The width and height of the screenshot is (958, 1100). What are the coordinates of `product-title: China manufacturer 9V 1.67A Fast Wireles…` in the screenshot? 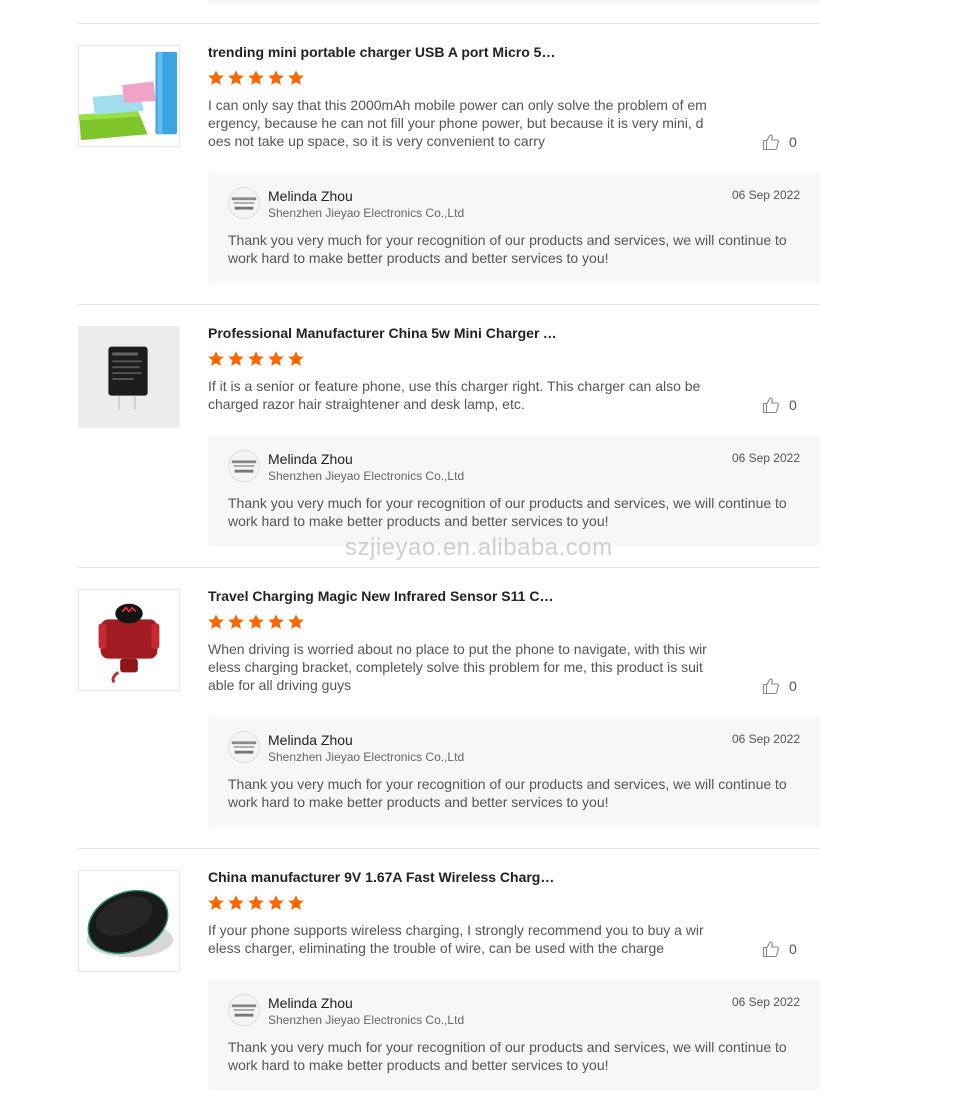 It's located at (383, 877).